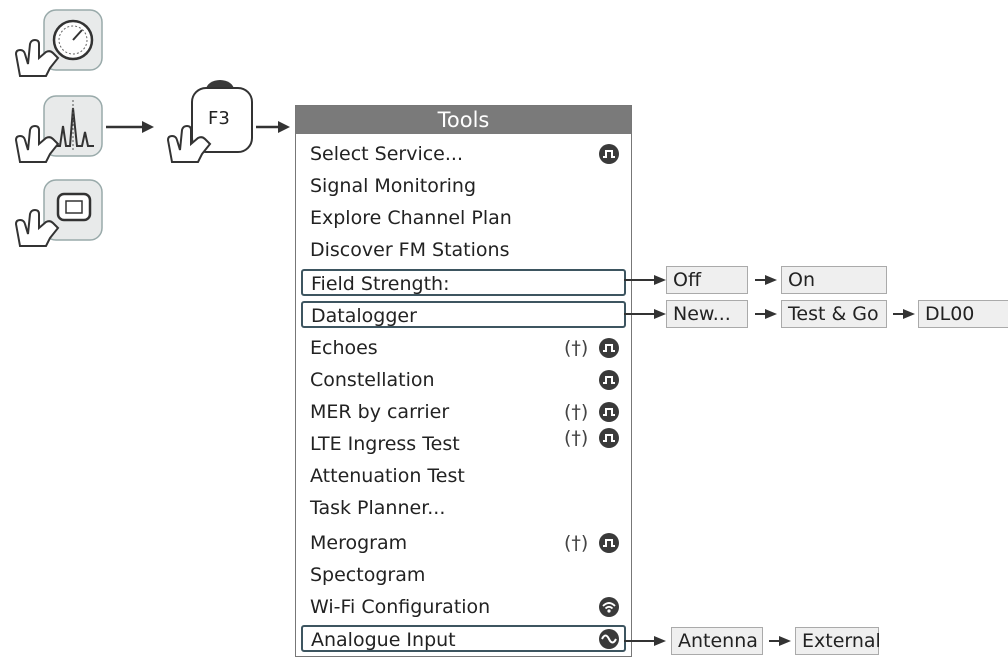 This screenshot has height=657, width=1008. I want to click on f3-label: F3, so click(219, 118).